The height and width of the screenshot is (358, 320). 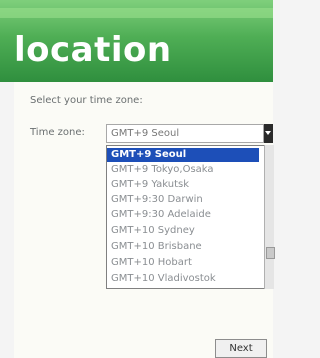 What do you see at coordinates (270, 253) in the screenshot?
I see `scrollbar-thumb` at bounding box center [270, 253].